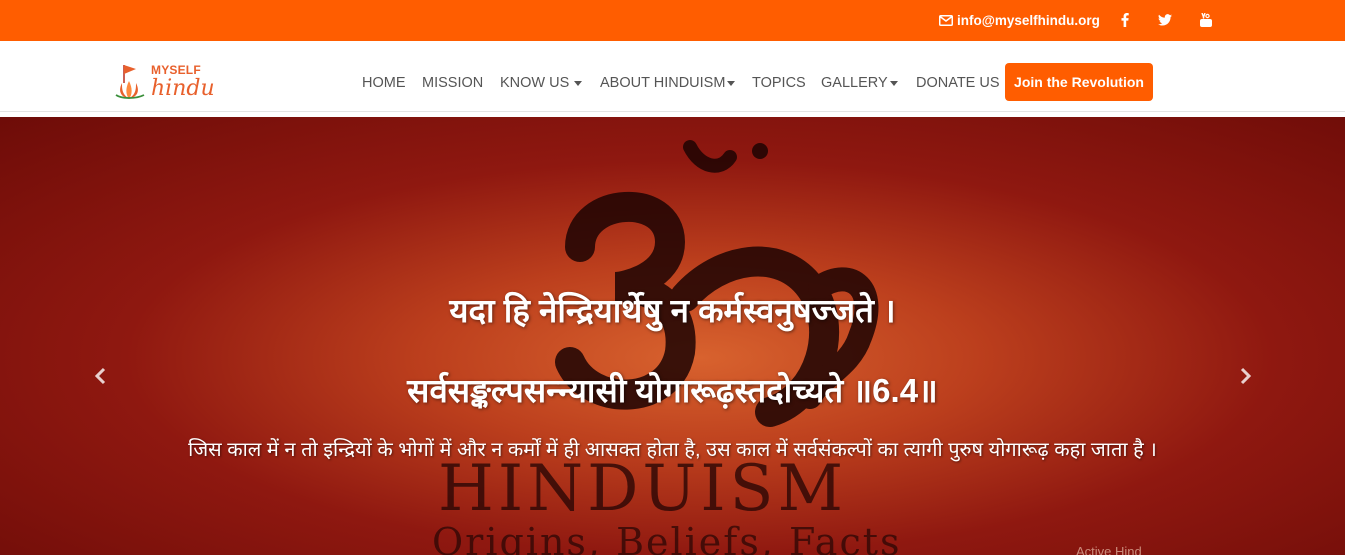  Describe the element at coordinates (946, 20) in the screenshot. I see `envelope-icon` at that location.